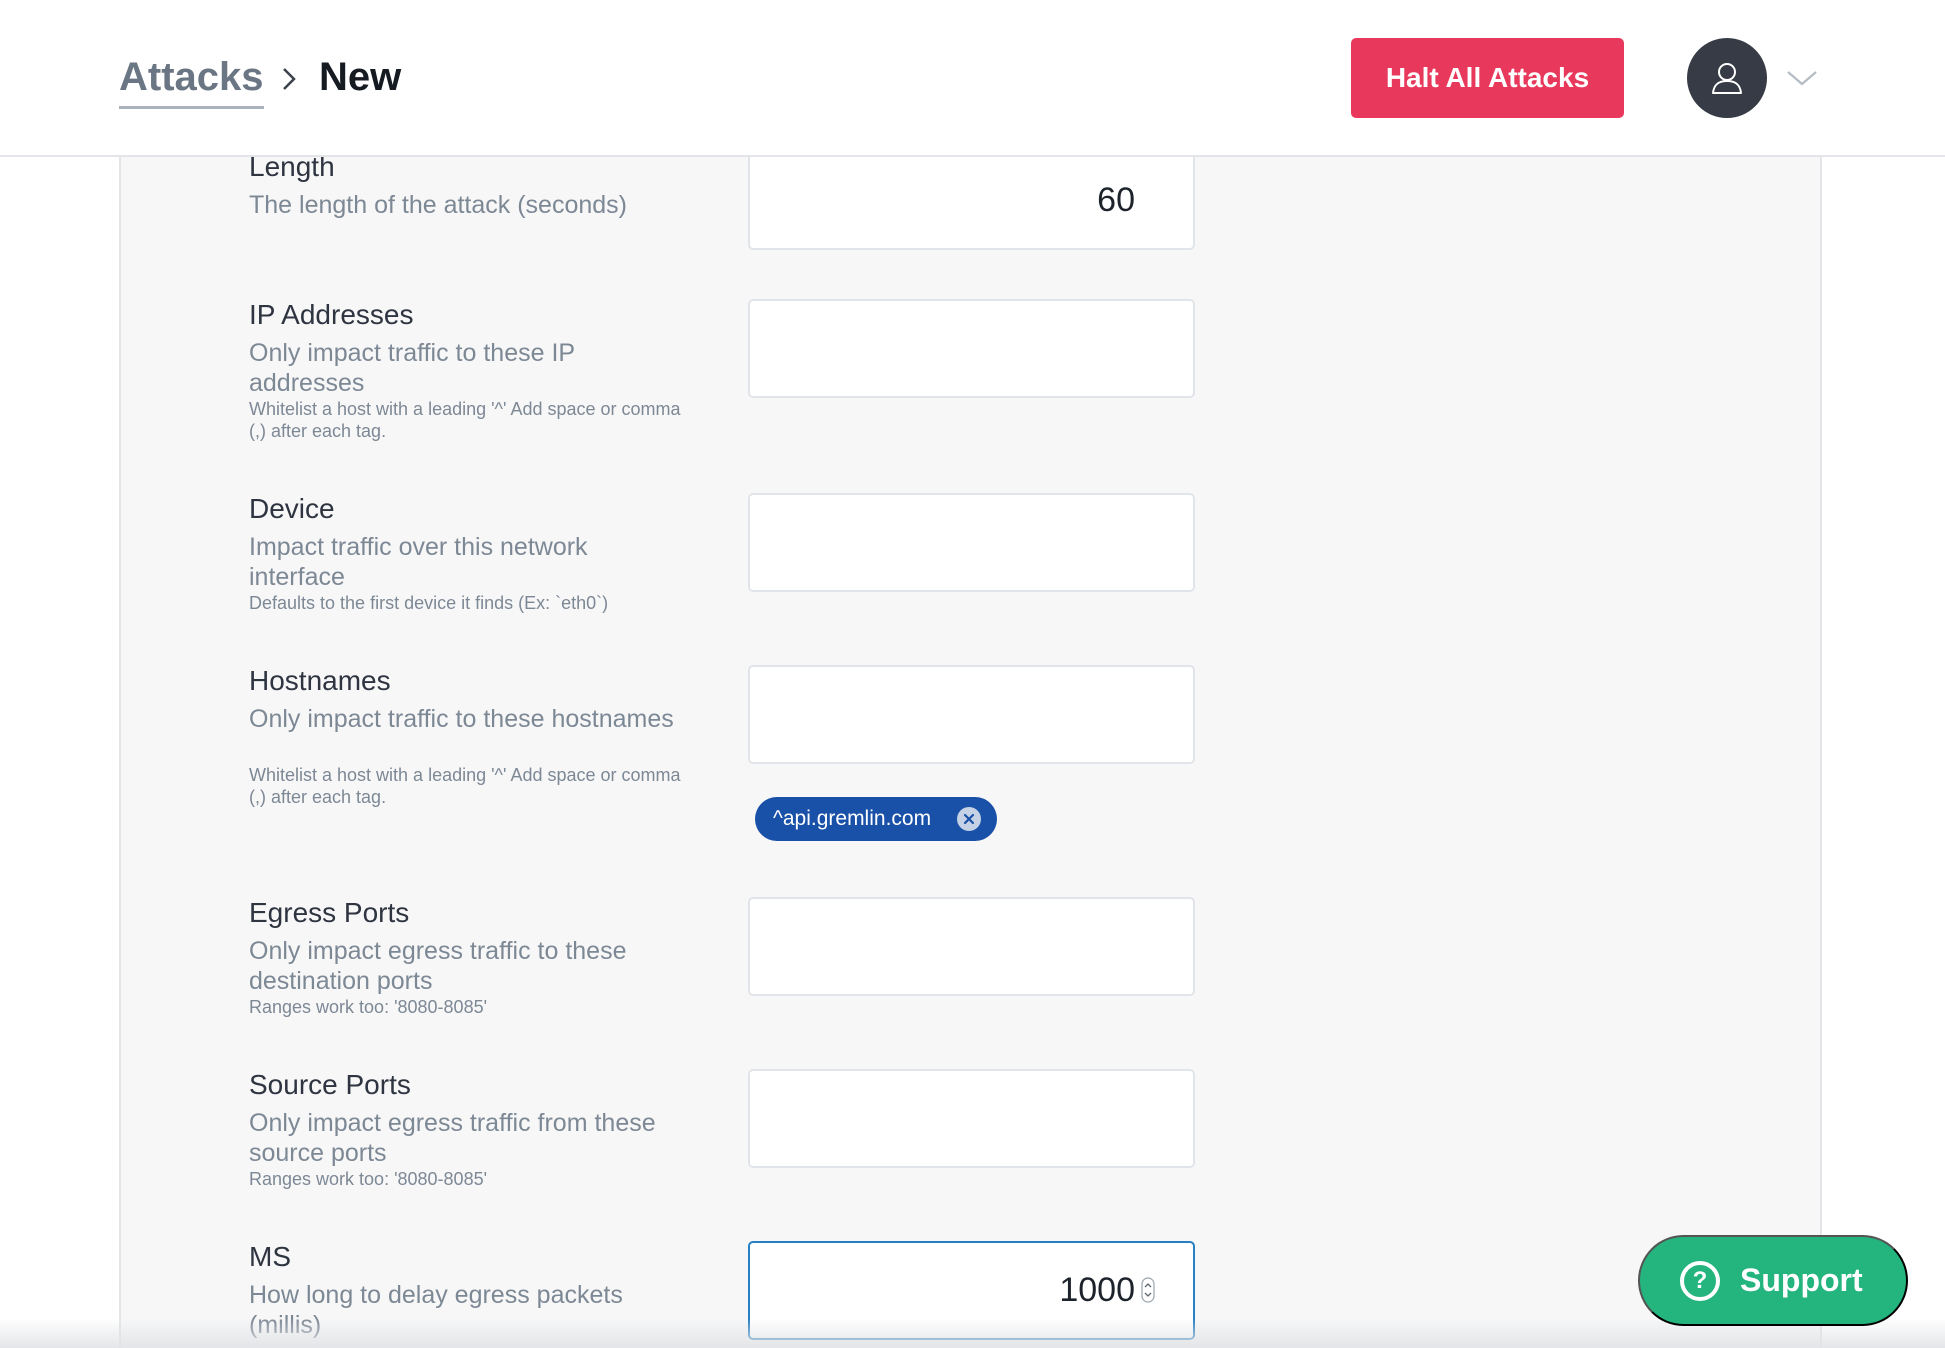 This screenshot has height=1348, width=1945. I want to click on hostnames-description: Only impact traffic to these hostnames, so click(461, 719).